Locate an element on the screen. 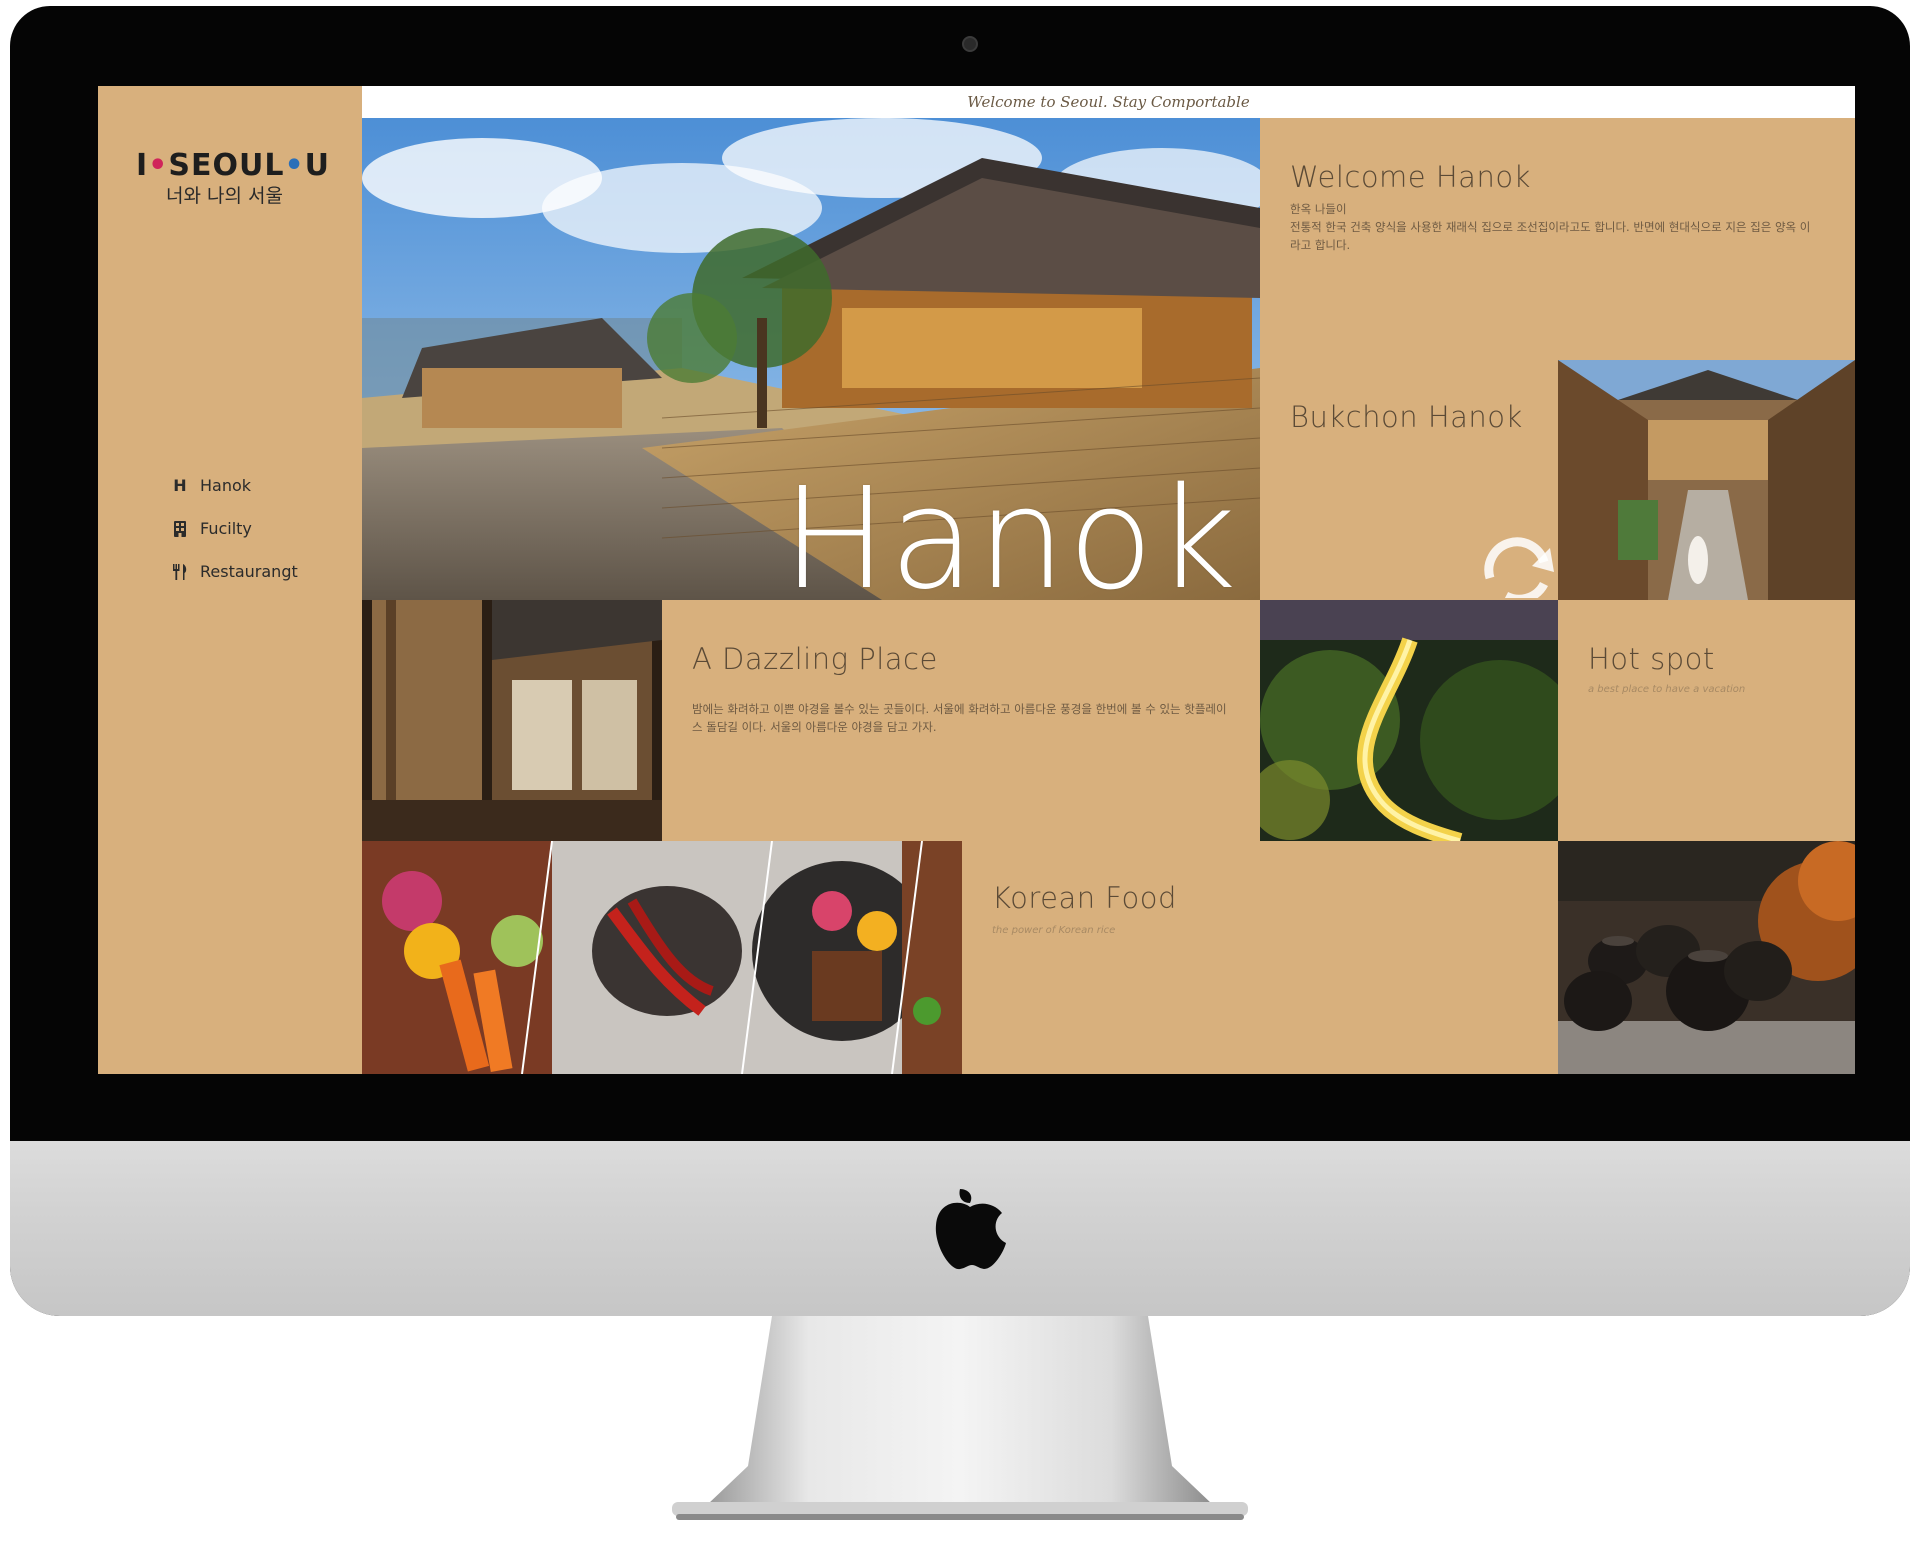 The height and width of the screenshot is (1546, 1920). dazzling-place-title: A Dazzling Place is located at coordinates (815, 659).